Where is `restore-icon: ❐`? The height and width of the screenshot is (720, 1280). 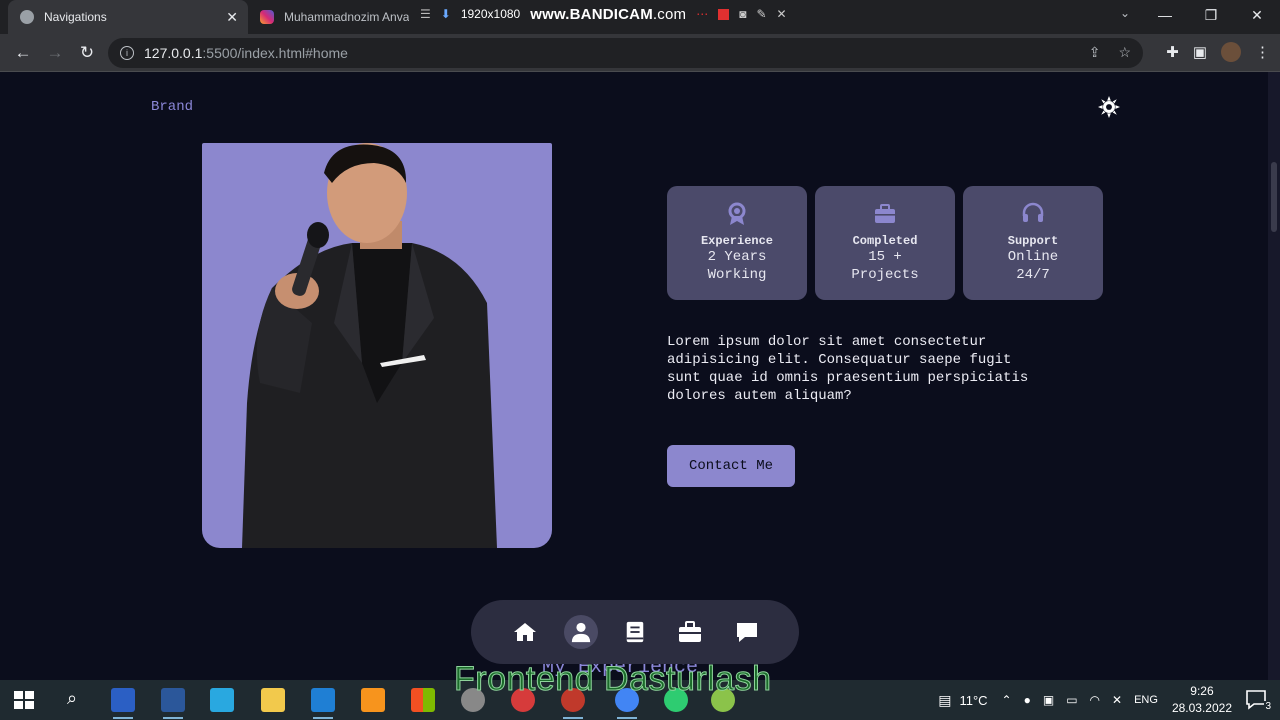
restore-icon: ❐ is located at coordinates (1211, 15).